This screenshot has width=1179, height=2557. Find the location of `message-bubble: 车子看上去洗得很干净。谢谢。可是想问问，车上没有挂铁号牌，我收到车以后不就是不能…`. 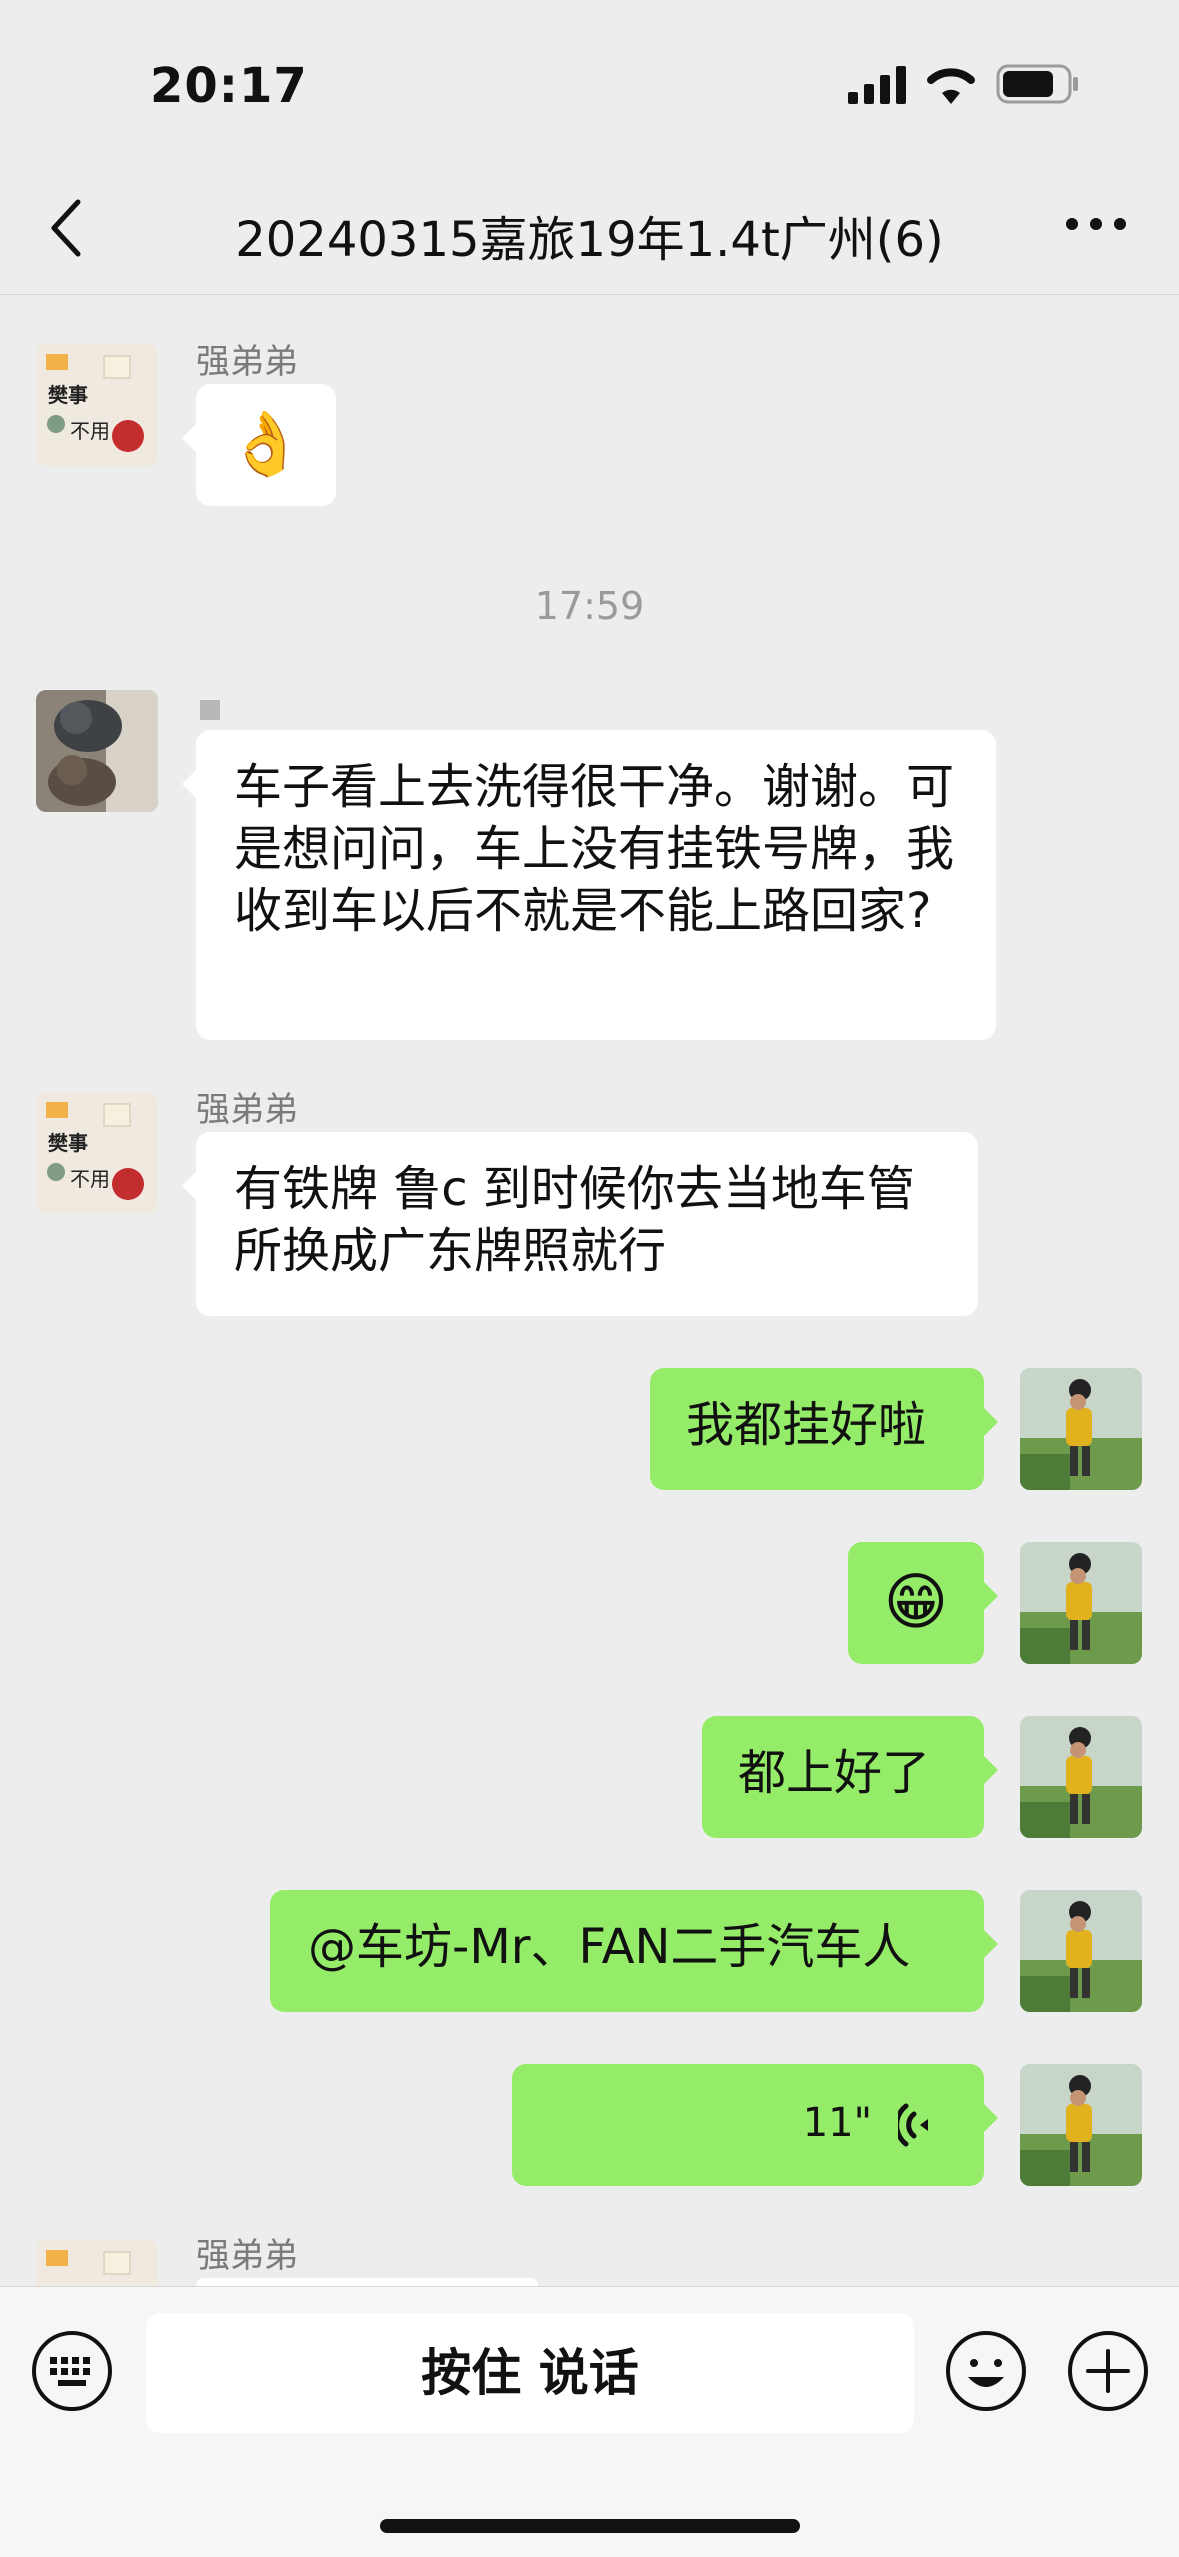

message-bubble: 车子看上去洗得很干净。谢谢。可是想问问，车上没有挂铁号牌，我收到车以后不就是不能… is located at coordinates (589, 885).